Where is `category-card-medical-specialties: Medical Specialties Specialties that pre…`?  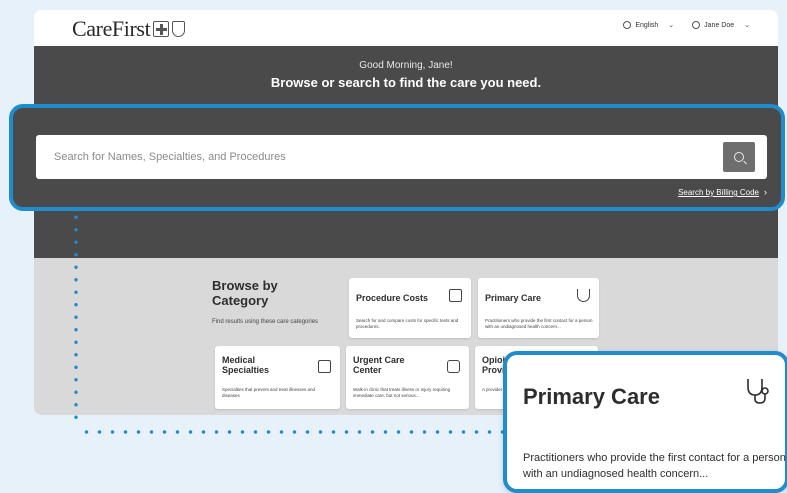 category-card-medical-specialties: Medical Specialties Specialties that pre… is located at coordinates (277, 377).